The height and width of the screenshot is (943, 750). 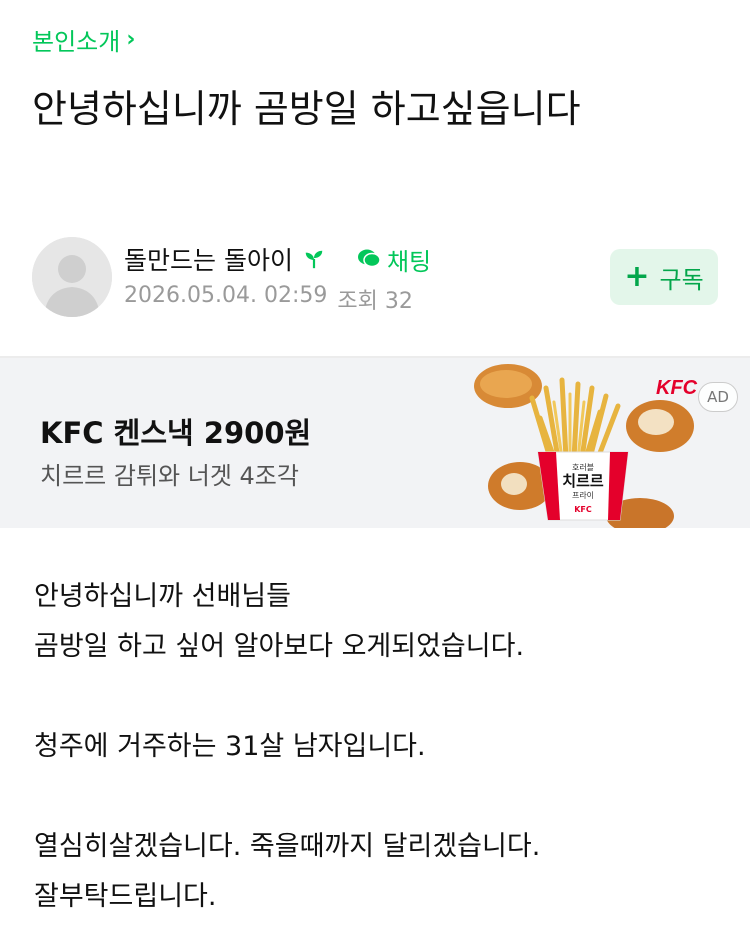 I want to click on box-text-2: 치르르, so click(x=583, y=481).